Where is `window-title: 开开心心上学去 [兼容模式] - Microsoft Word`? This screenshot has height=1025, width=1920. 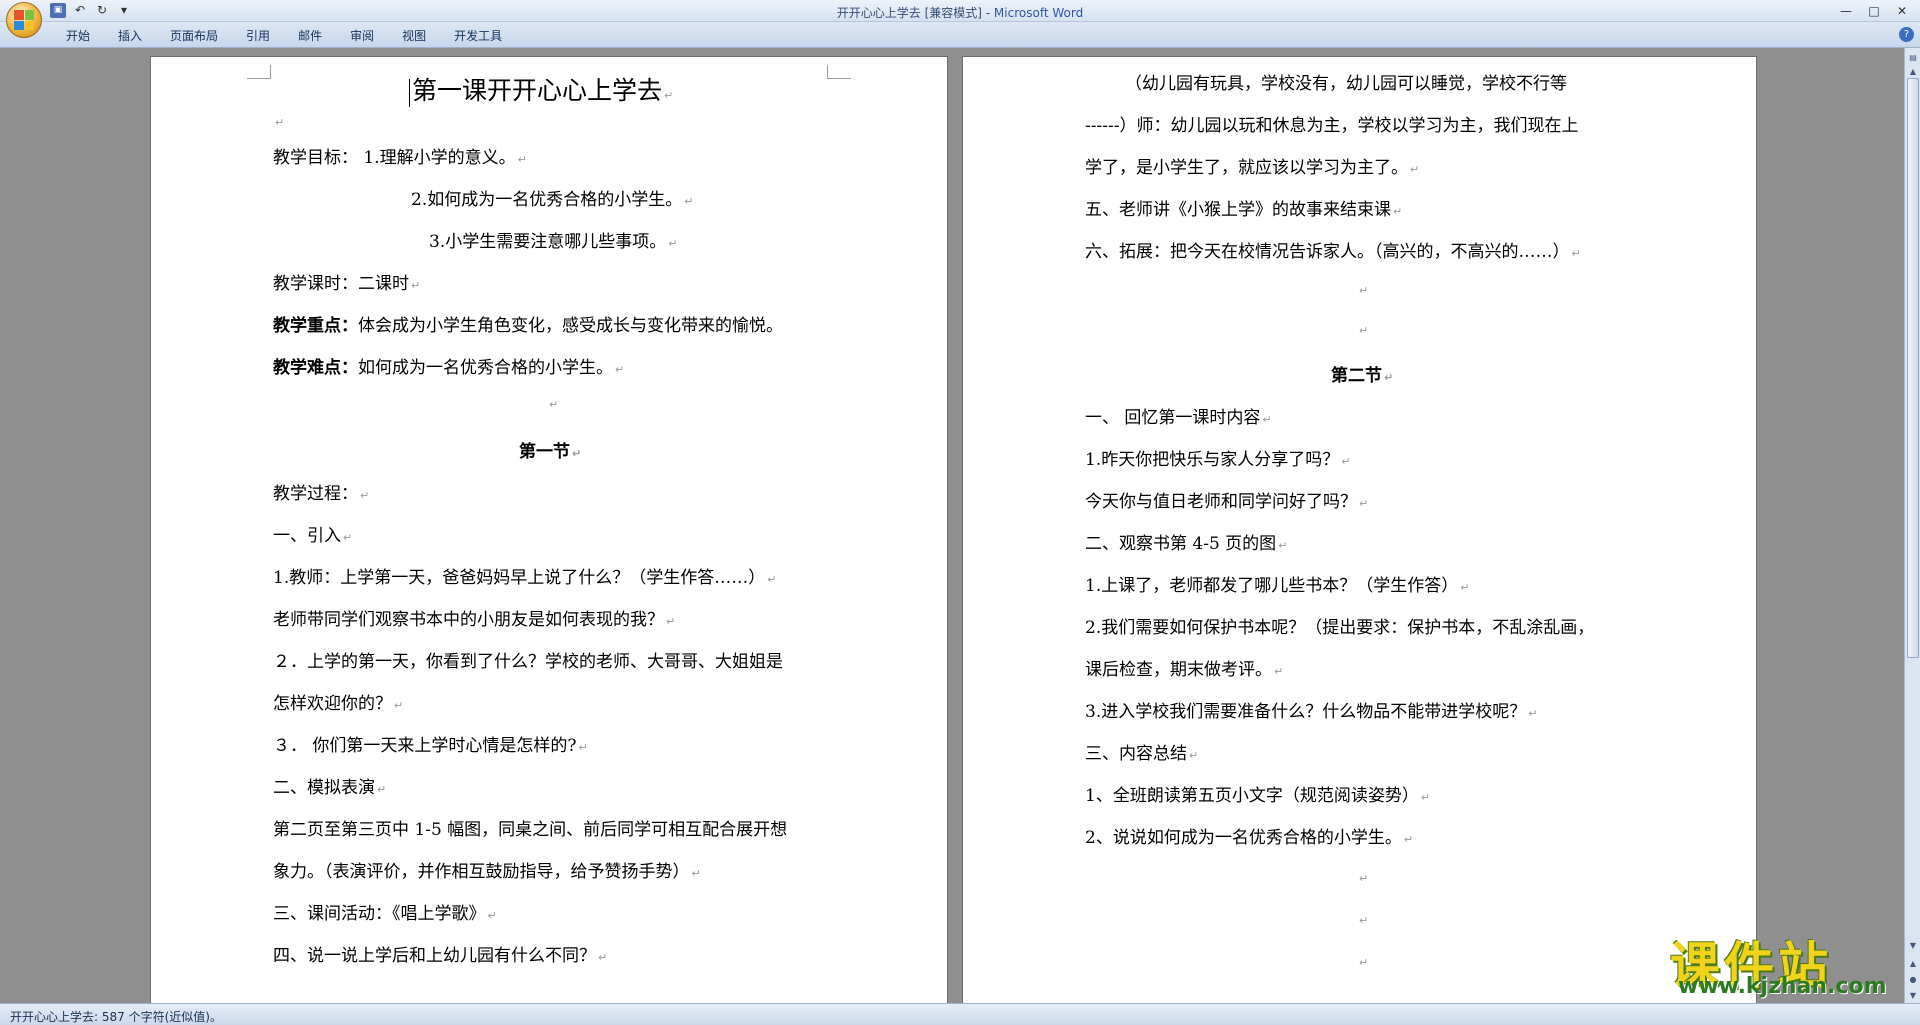
window-title: 开开心心上学去 [兼容模式] - Microsoft Word is located at coordinates (960, 12).